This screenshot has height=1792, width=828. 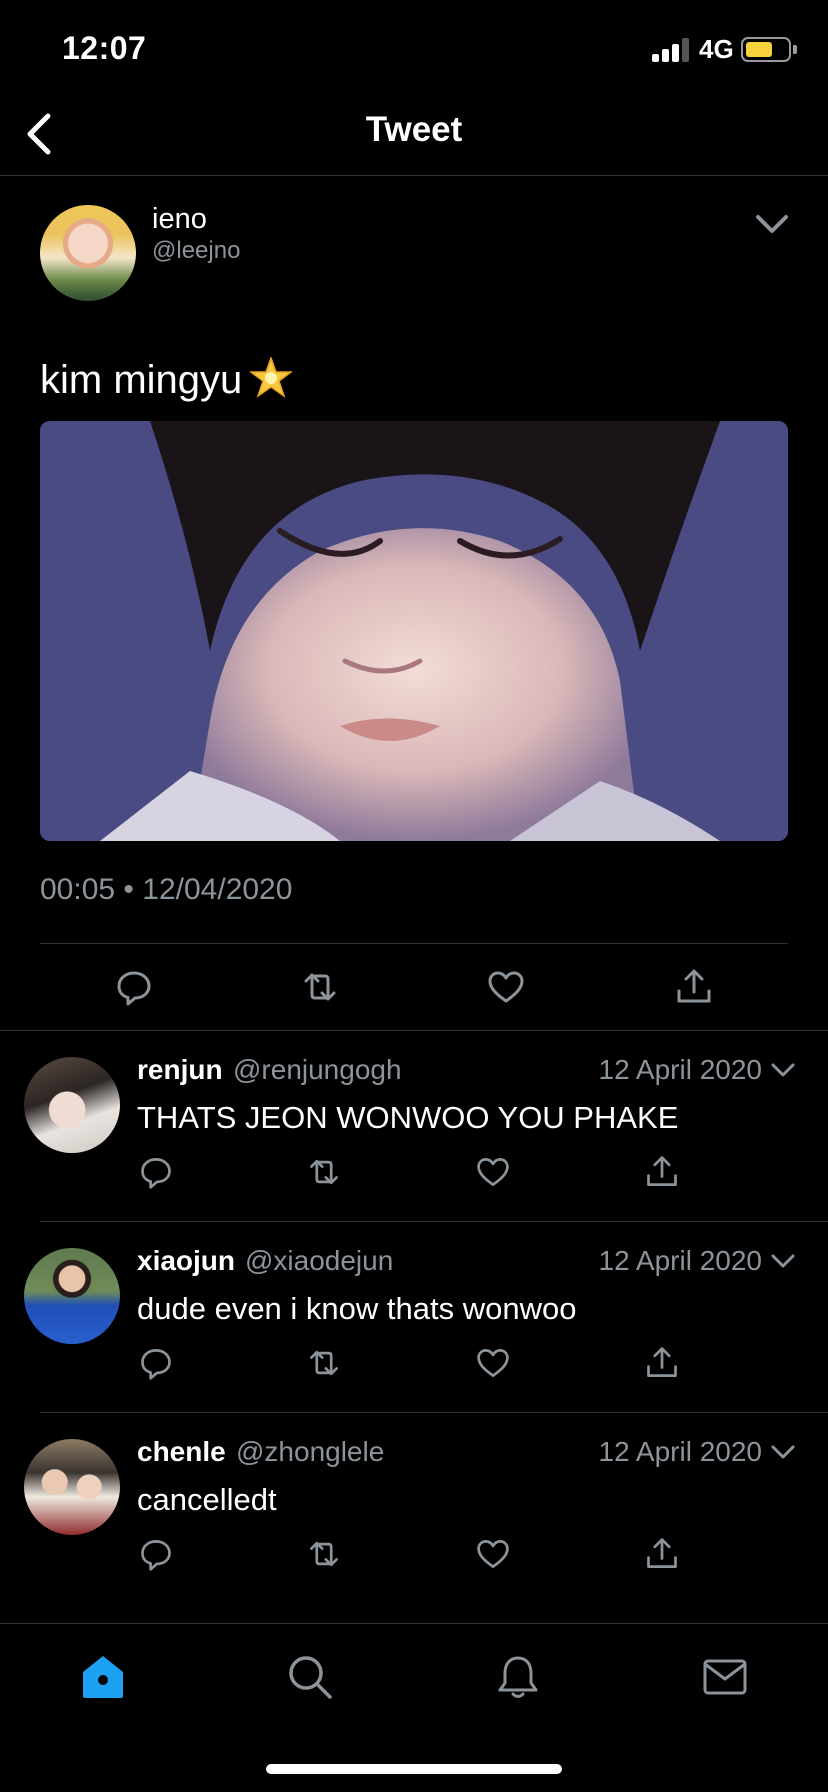 I want to click on network-label: 4G, so click(x=716, y=49).